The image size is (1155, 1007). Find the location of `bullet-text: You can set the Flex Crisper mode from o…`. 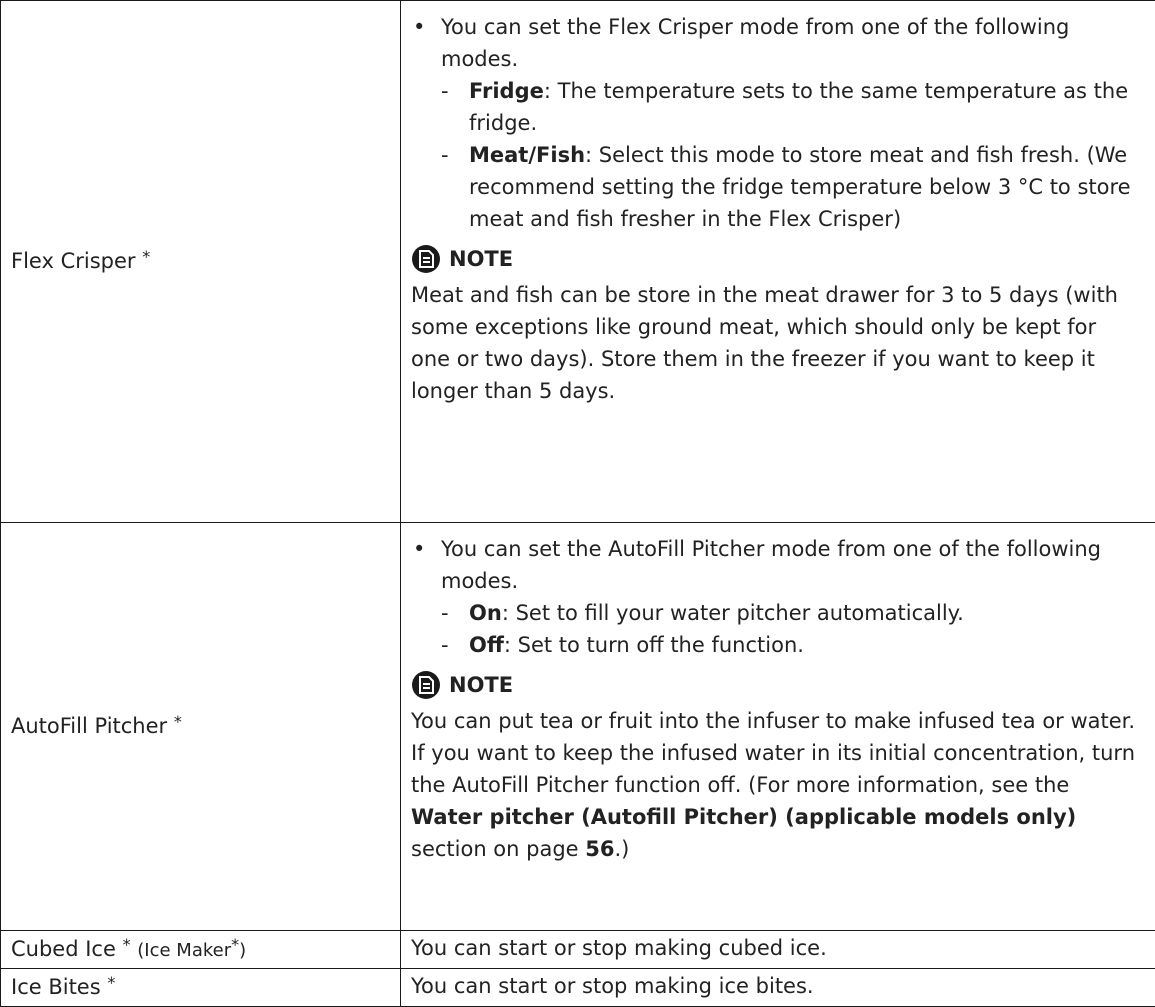

bullet-text: You can set the Flex Crisper mode from o… is located at coordinates (791, 43).